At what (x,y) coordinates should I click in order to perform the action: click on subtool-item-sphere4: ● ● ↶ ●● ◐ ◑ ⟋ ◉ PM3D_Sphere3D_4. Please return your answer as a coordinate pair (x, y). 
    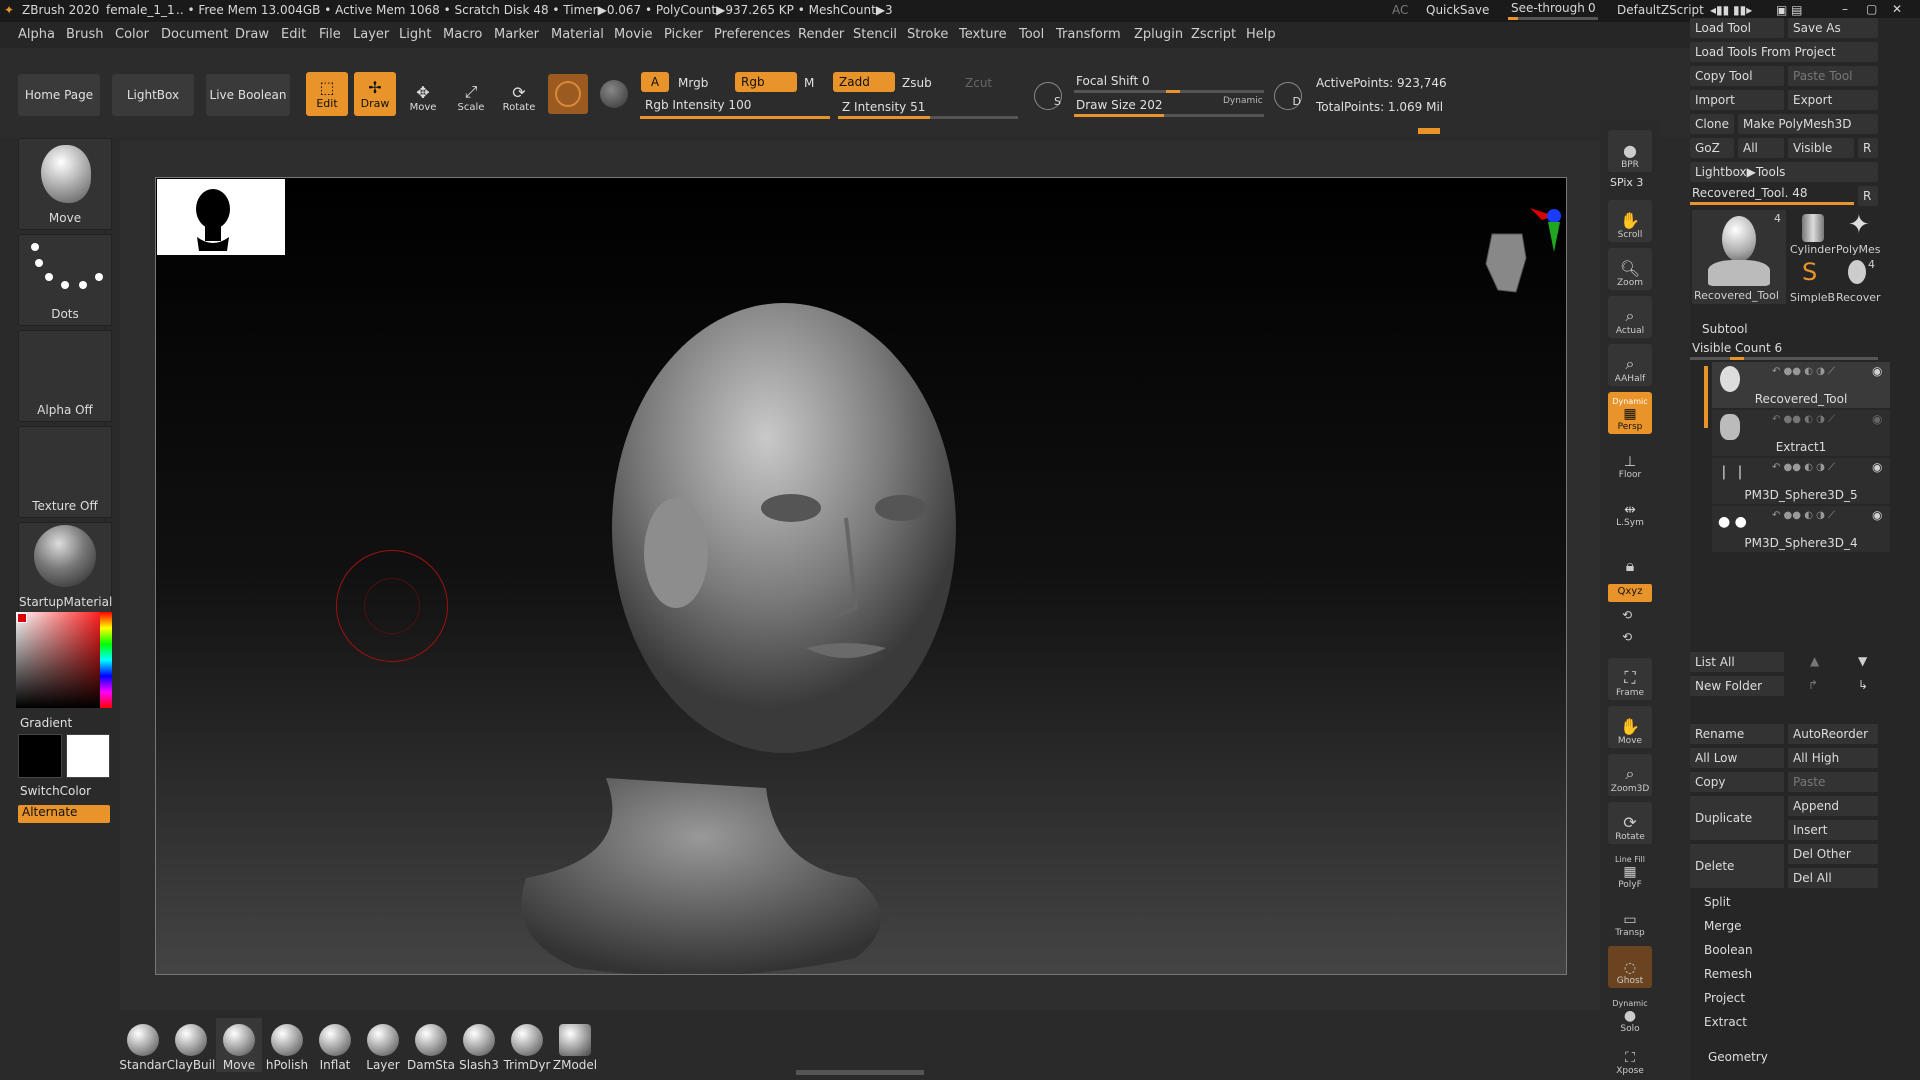
    Looking at the image, I should click on (1801, 529).